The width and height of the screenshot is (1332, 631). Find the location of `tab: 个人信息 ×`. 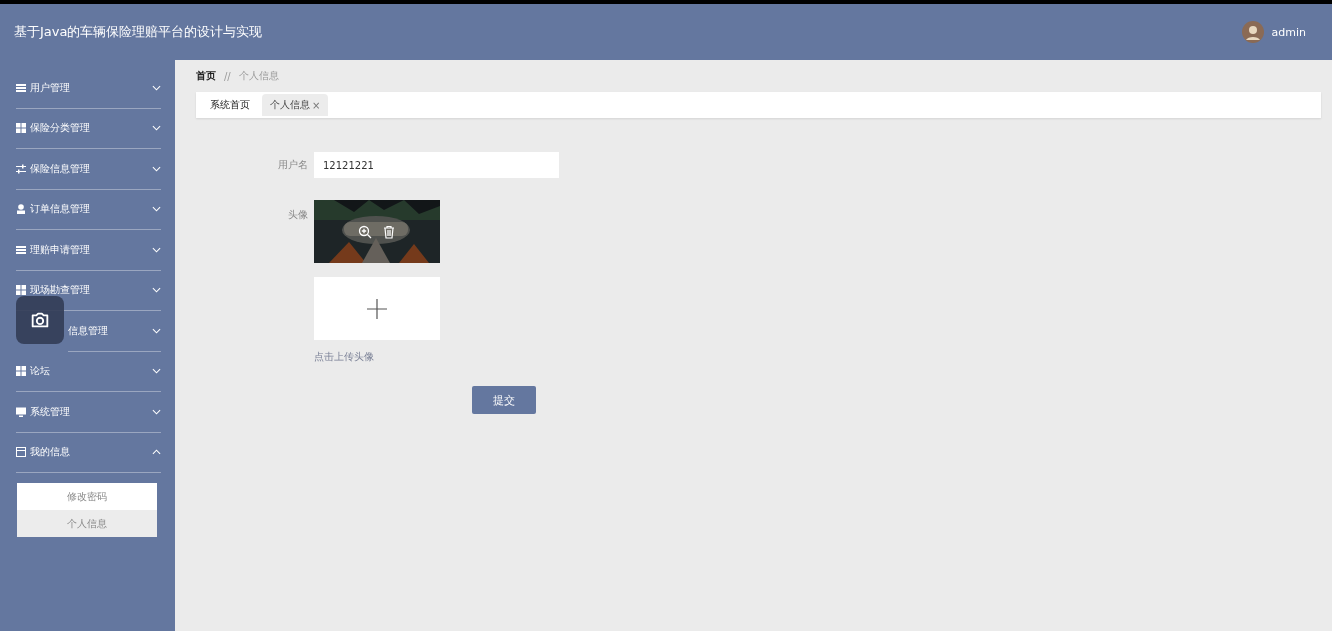

tab: 个人信息 × is located at coordinates (295, 105).